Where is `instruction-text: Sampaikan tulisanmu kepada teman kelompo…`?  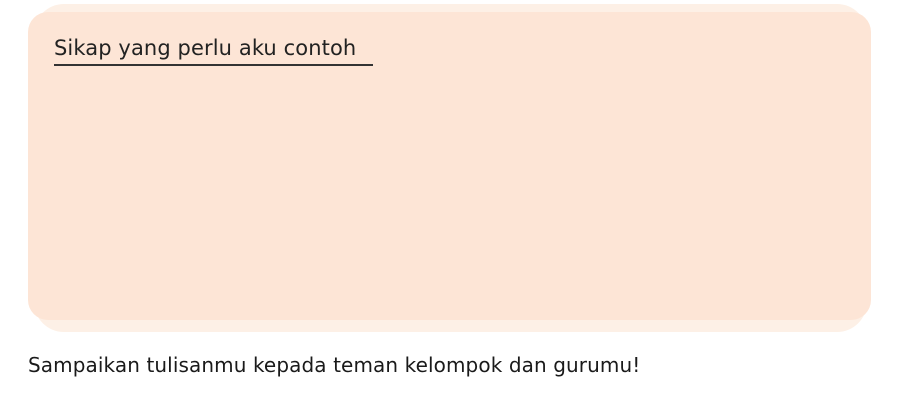
instruction-text: Sampaikan tulisanmu kepada teman kelompo… is located at coordinates (334, 365).